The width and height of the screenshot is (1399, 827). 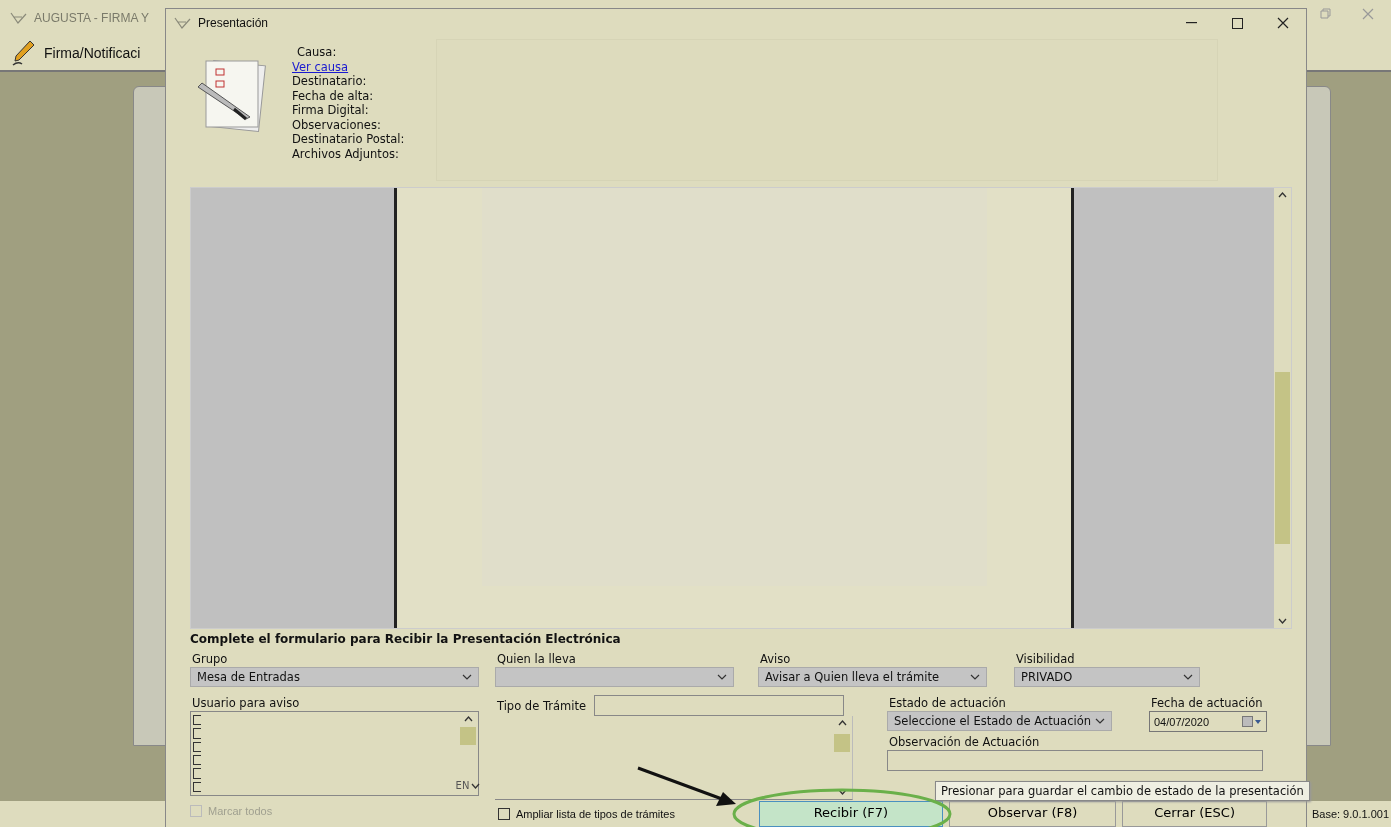 I want to click on tooltip: Presionar para guardar el cambio de estado de la presentación, so click(x=1122, y=791).